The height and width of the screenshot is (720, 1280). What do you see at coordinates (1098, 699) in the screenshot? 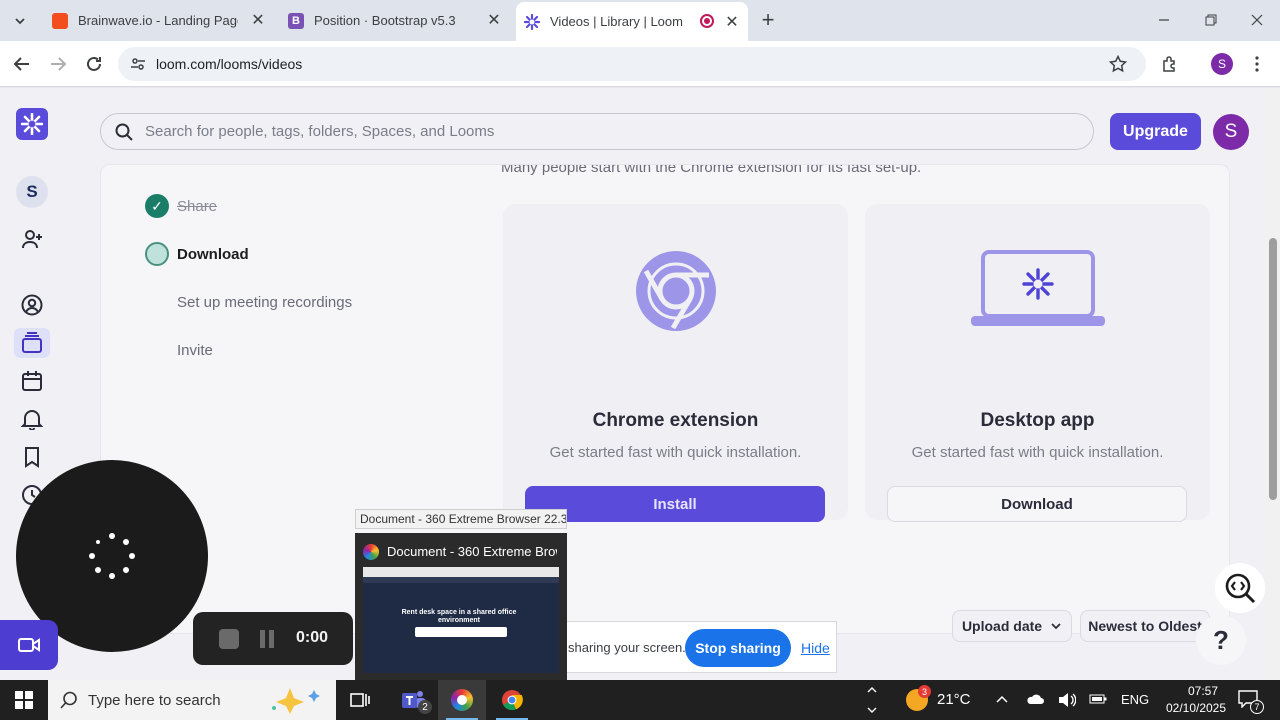
I see `battery-icon` at bounding box center [1098, 699].